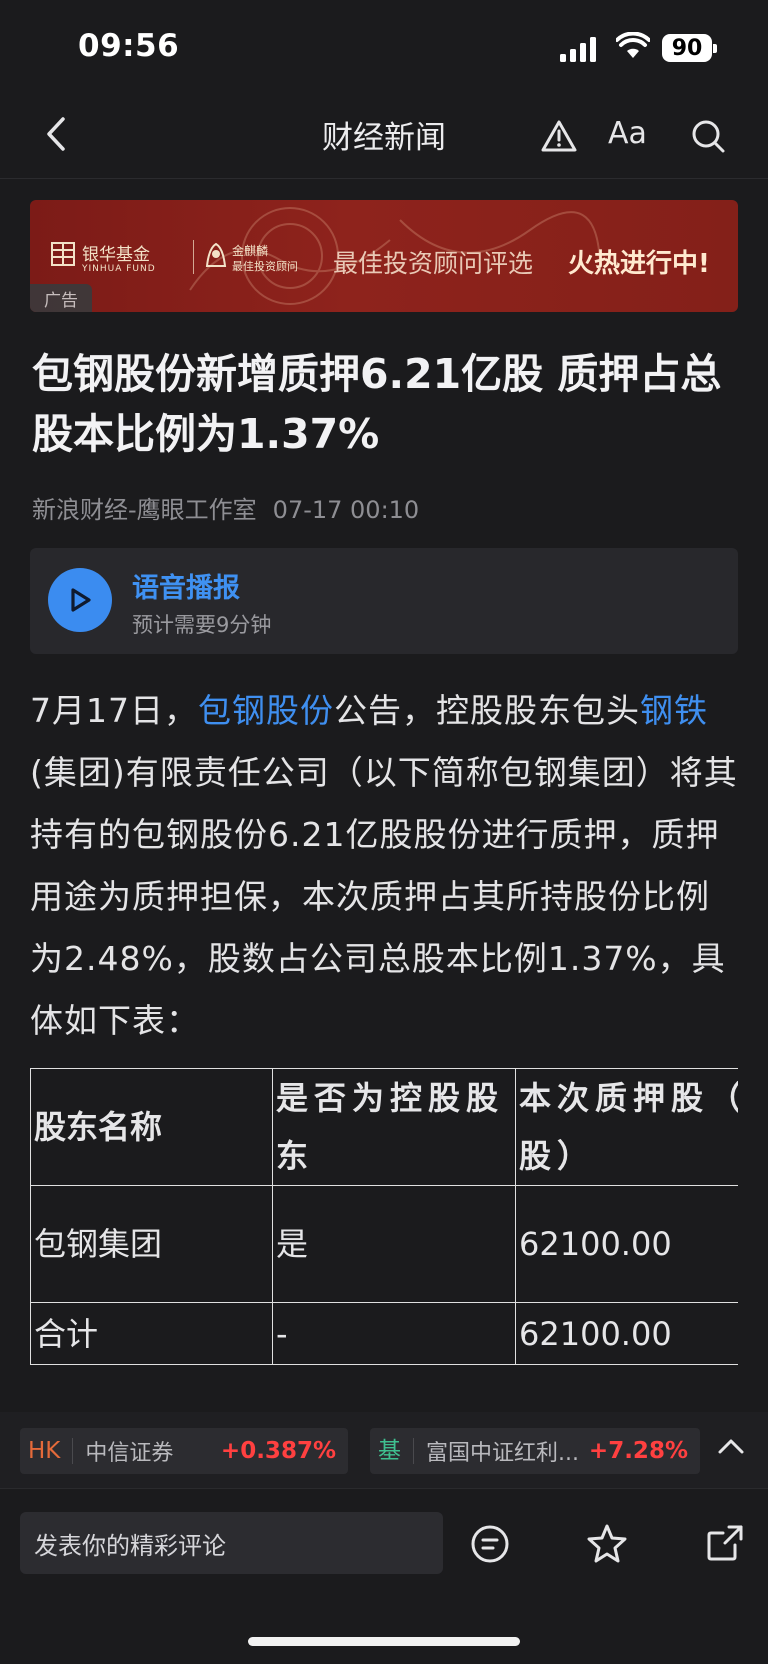 The height and width of the screenshot is (1664, 768). What do you see at coordinates (384, 138) in the screenshot?
I see `page-title: 财经新闻` at bounding box center [384, 138].